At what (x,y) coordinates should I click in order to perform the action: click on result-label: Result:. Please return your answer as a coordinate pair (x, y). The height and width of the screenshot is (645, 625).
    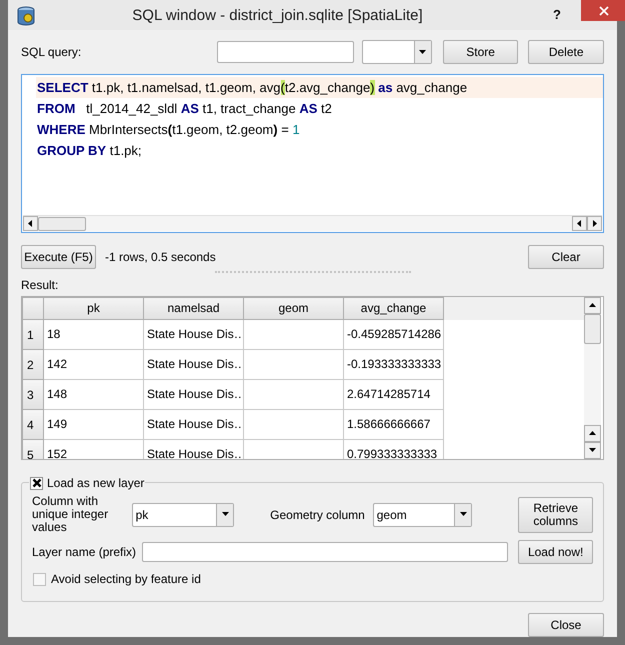
    Looking at the image, I should click on (40, 285).